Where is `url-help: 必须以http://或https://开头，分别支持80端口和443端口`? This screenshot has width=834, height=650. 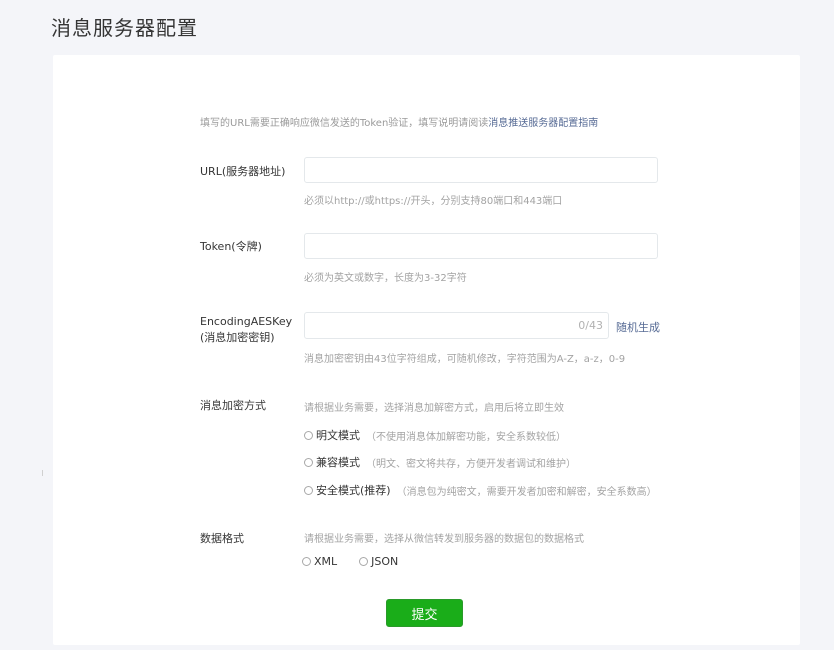 url-help: 必须以http://或https://开头，分别支持80端口和443端口 is located at coordinates (433, 201).